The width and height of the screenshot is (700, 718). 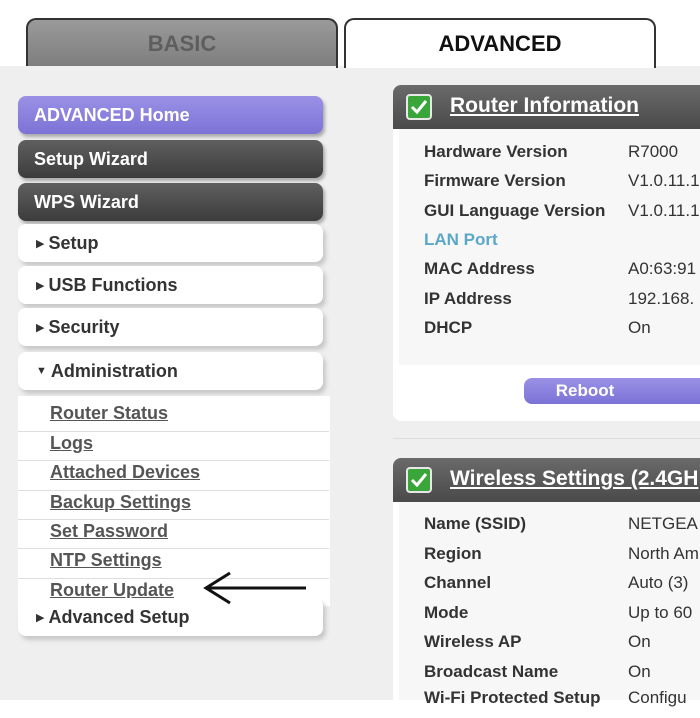 I want to click on info-value: R7000, so click(x=653, y=151).